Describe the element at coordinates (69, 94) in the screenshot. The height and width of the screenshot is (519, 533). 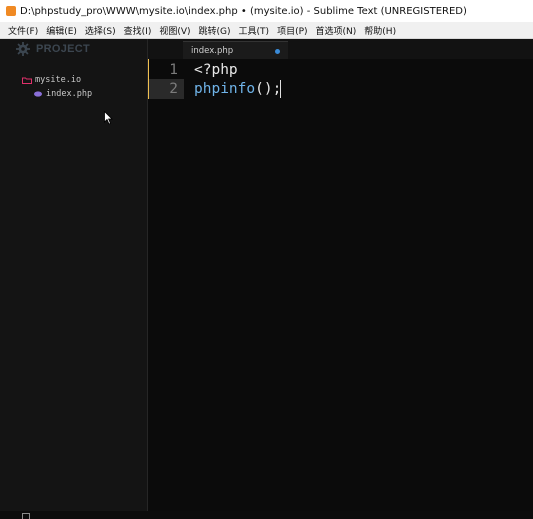
I see `tree-file-label: index.php` at that location.